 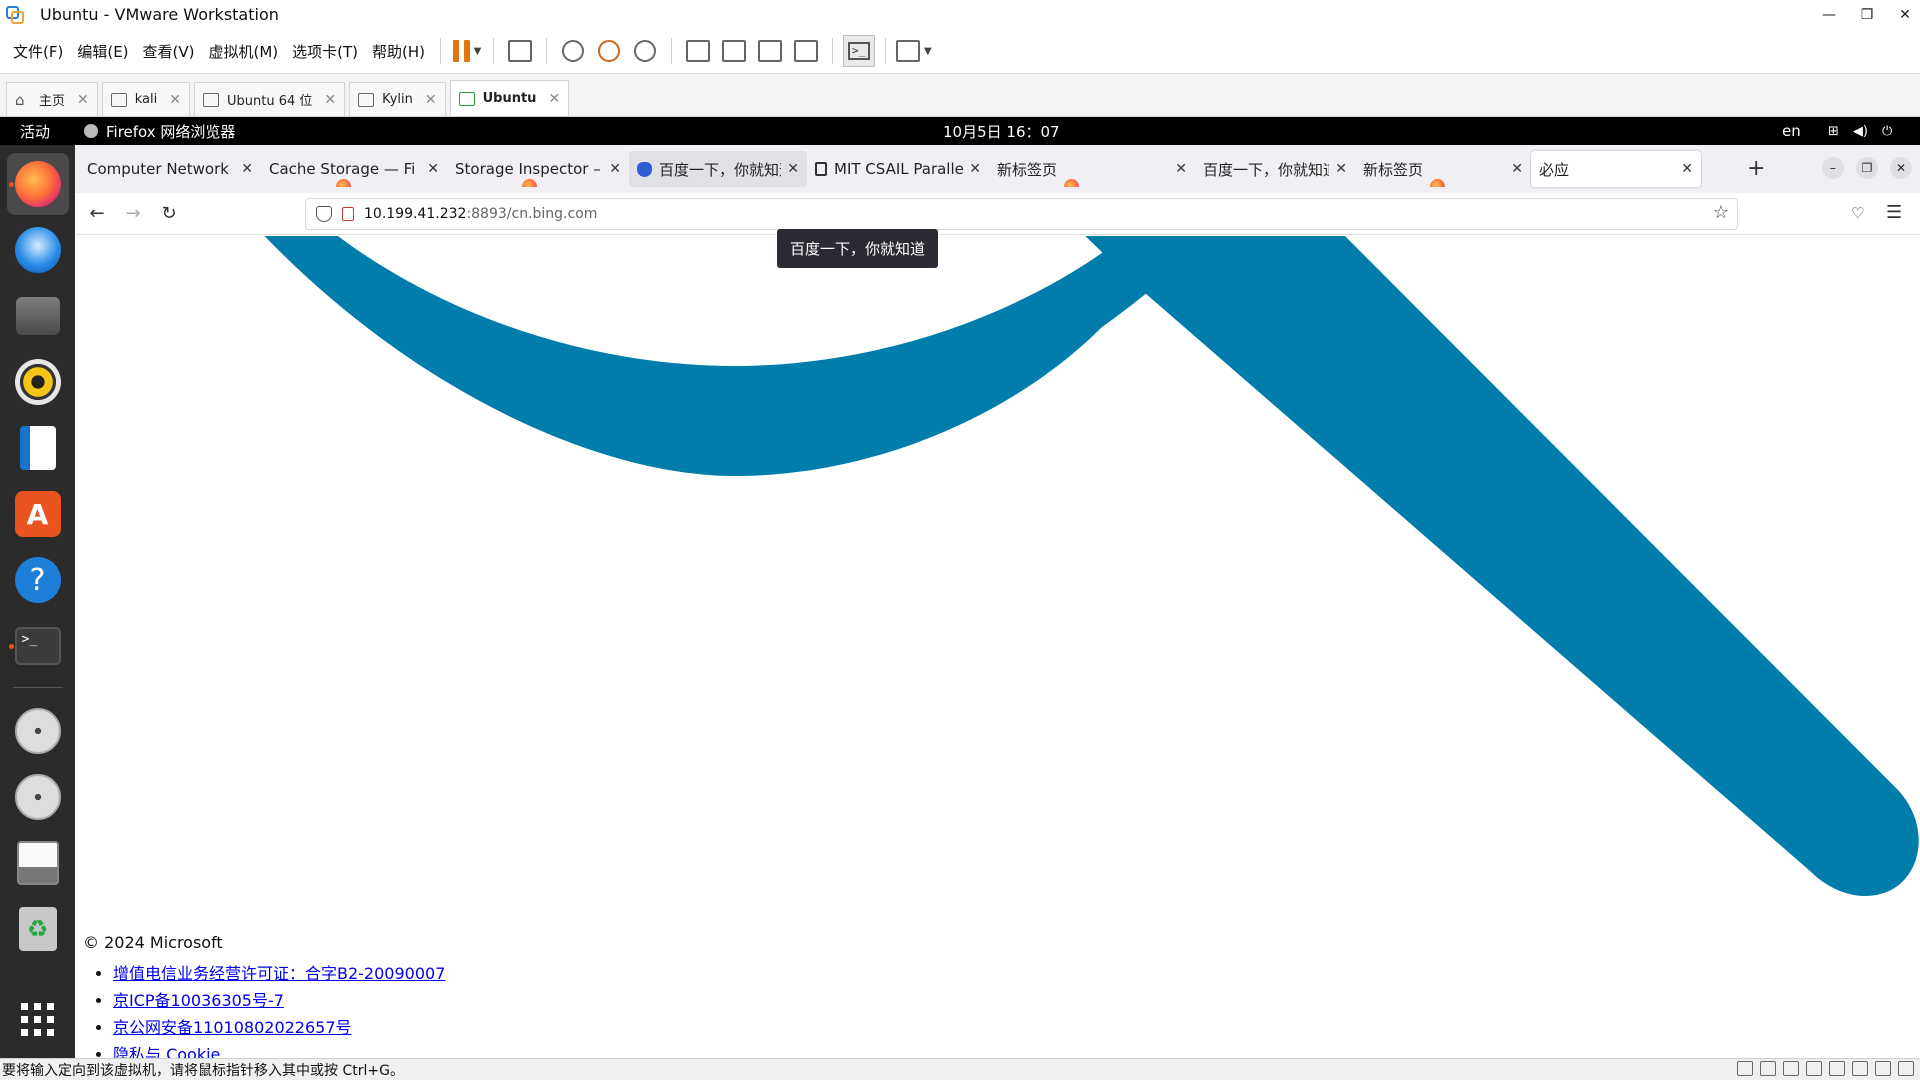 What do you see at coordinates (914, 51) in the screenshot?
I see `stretch-view-button: ▼` at bounding box center [914, 51].